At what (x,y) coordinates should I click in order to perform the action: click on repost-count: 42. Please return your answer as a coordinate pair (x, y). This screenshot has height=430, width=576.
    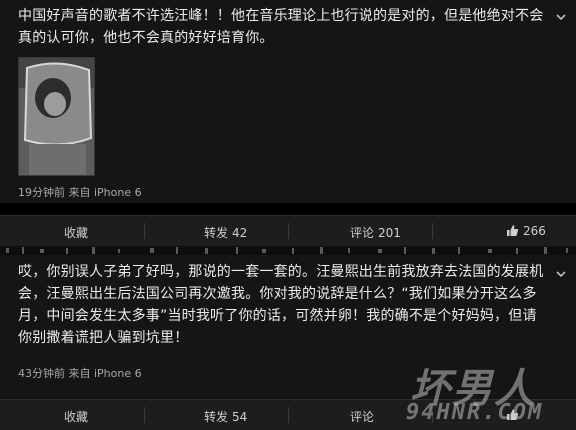
    Looking at the image, I should click on (240, 233).